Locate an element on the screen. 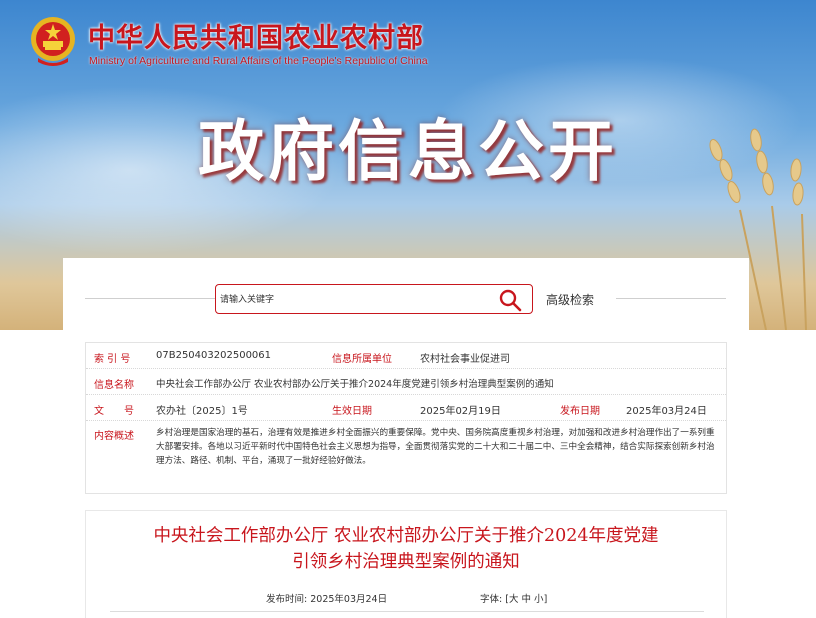  banner-title: 政府信息公开 is located at coordinates (408, 151).